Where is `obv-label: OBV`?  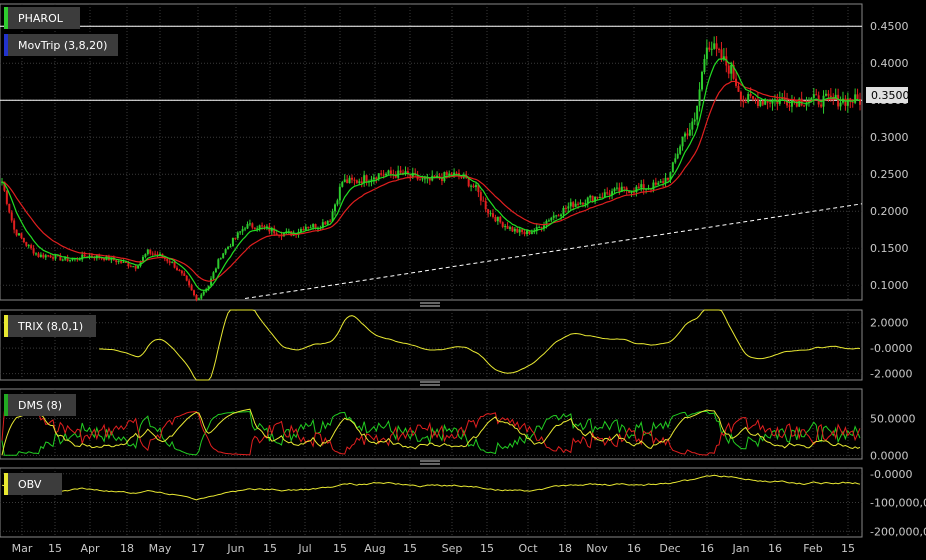 obv-label: OBV is located at coordinates (33, 484).